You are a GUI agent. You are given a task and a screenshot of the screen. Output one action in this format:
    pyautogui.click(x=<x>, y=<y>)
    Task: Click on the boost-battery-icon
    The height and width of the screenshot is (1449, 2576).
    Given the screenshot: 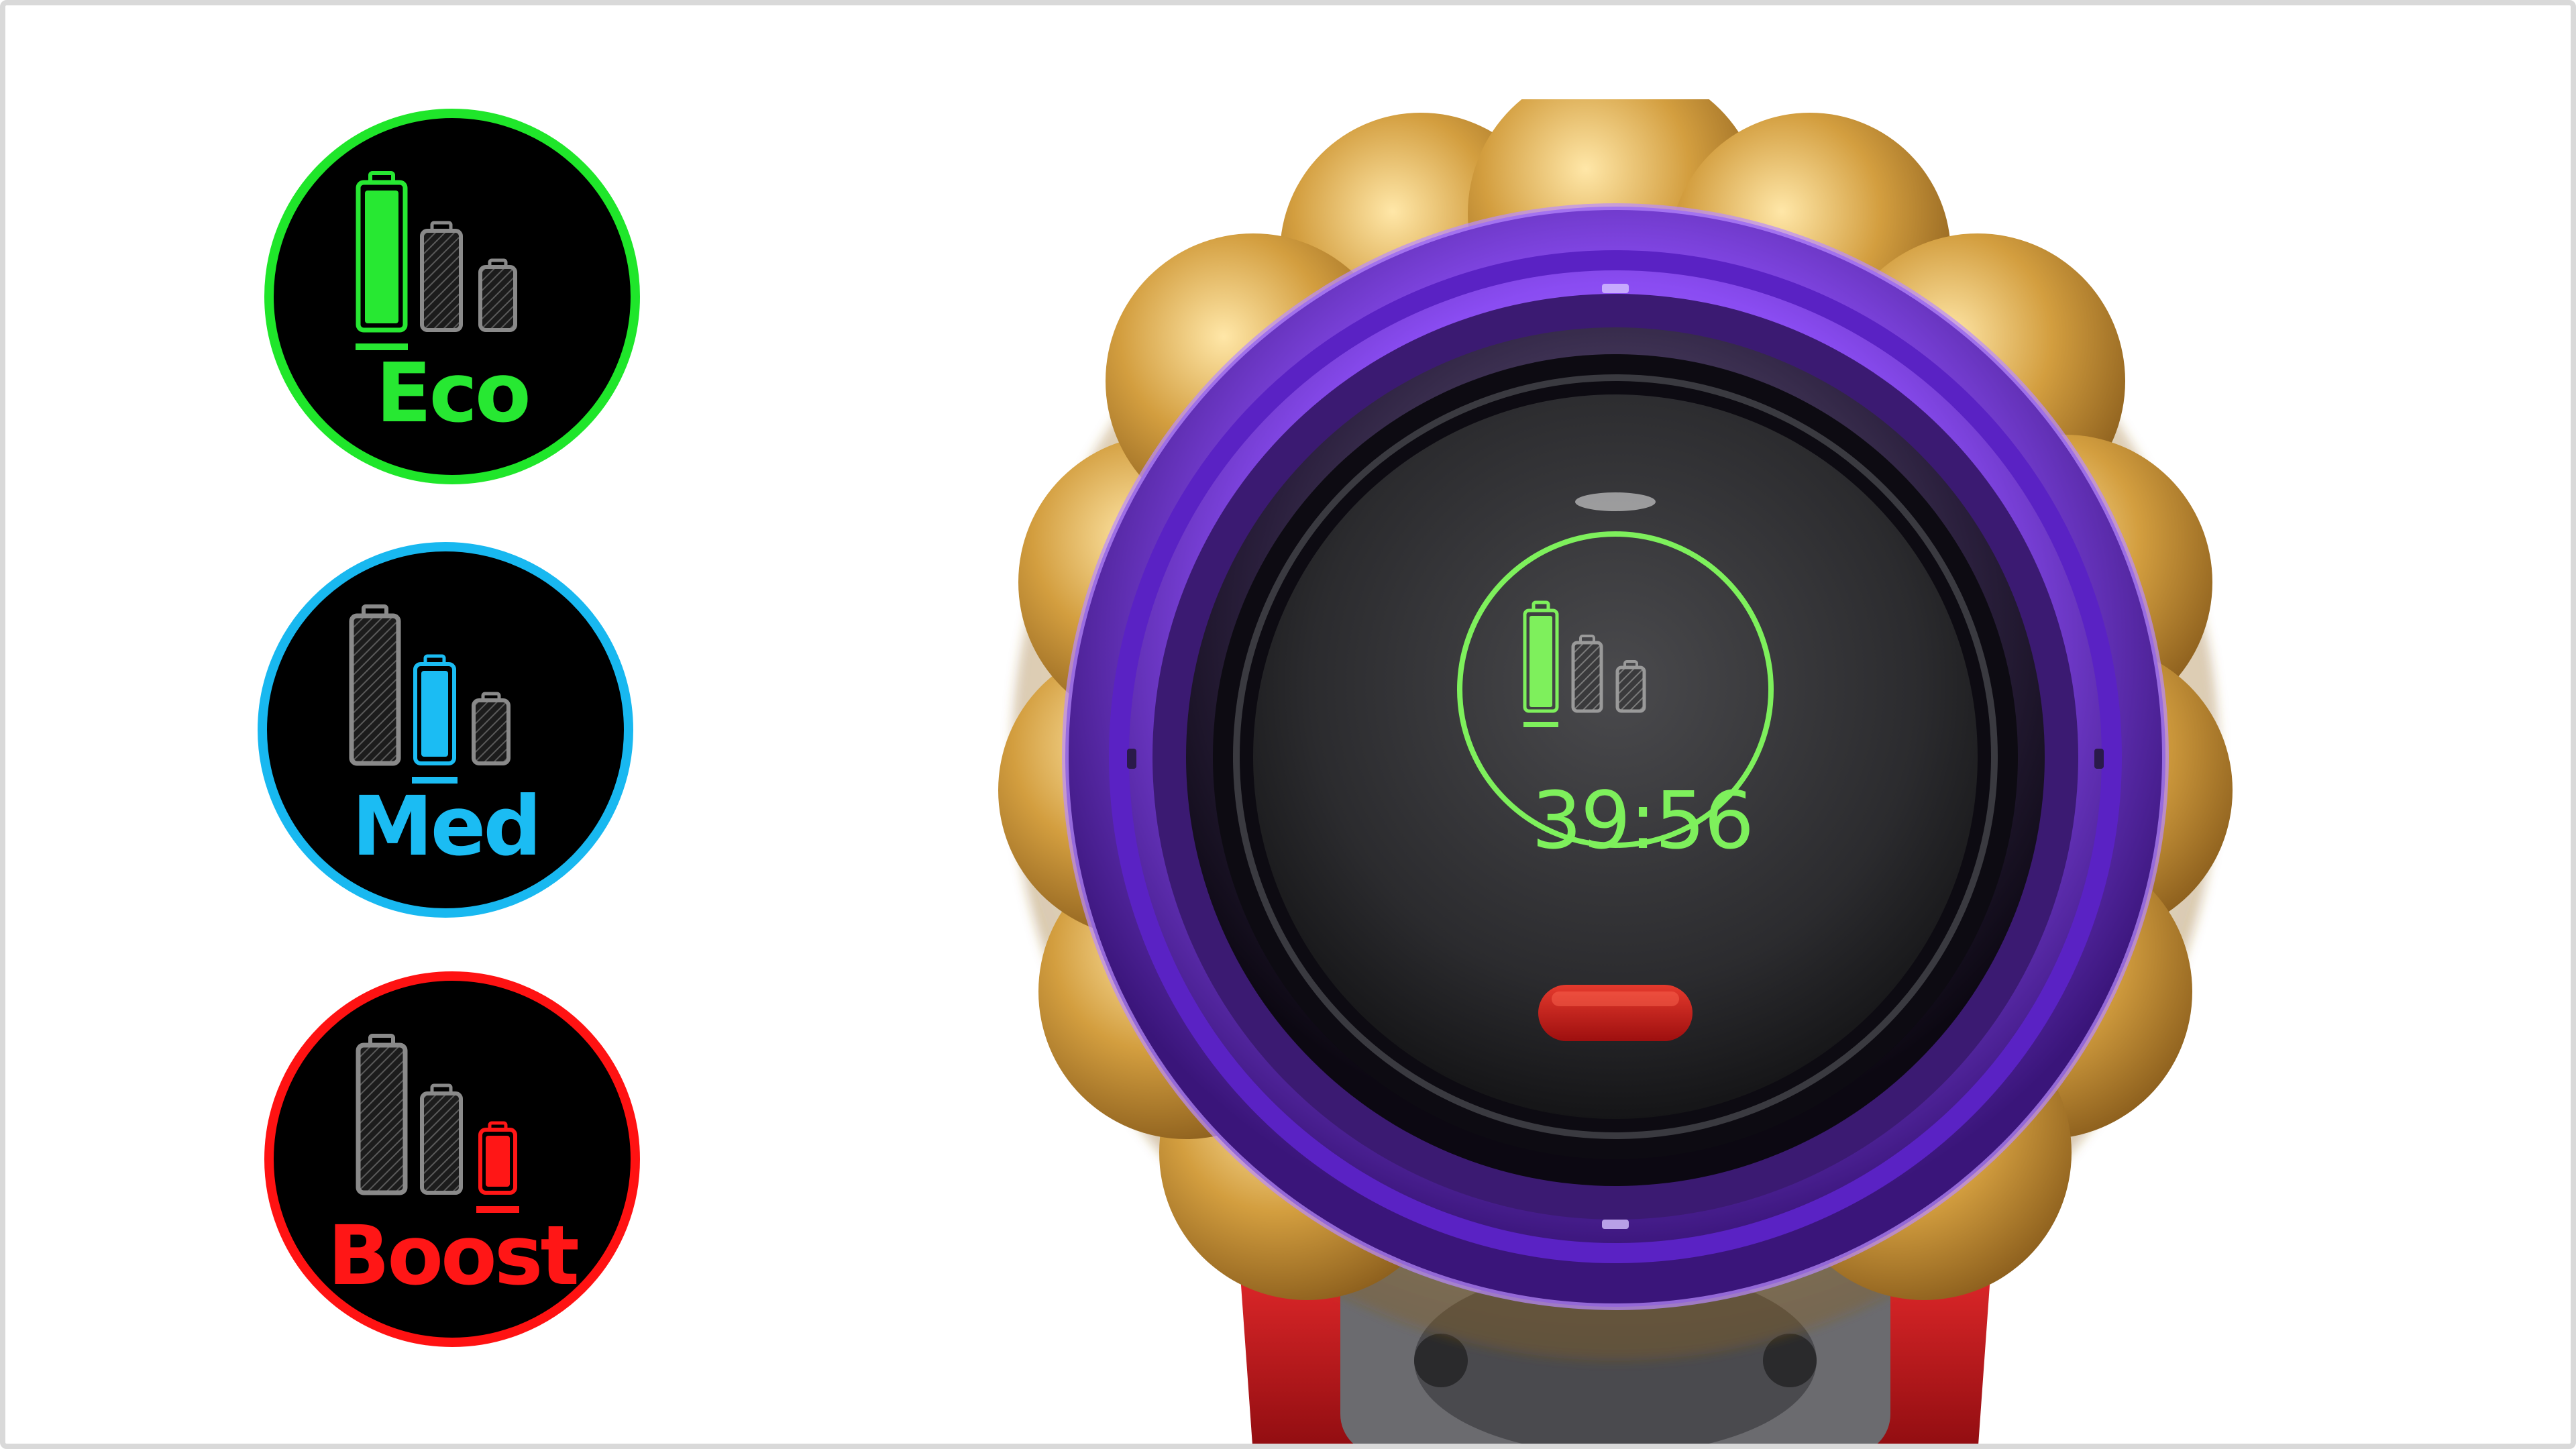 What is the action you would take?
    pyautogui.click(x=437, y=1123)
    